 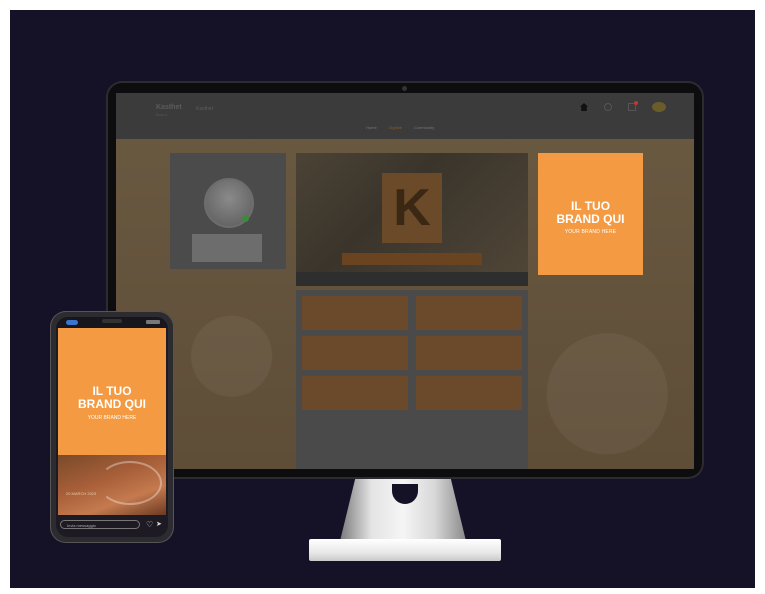 I want to click on brand-title-text: IL TUO BRAND QUI, so click(x=590, y=212).